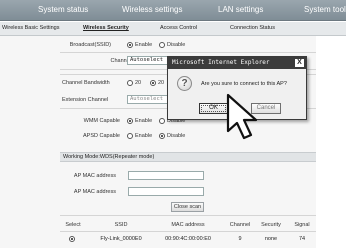  What do you see at coordinates (149, 99) in the screenshot?
I see `extension-channel-select: Autoselect` at bounding box center [149, 99].